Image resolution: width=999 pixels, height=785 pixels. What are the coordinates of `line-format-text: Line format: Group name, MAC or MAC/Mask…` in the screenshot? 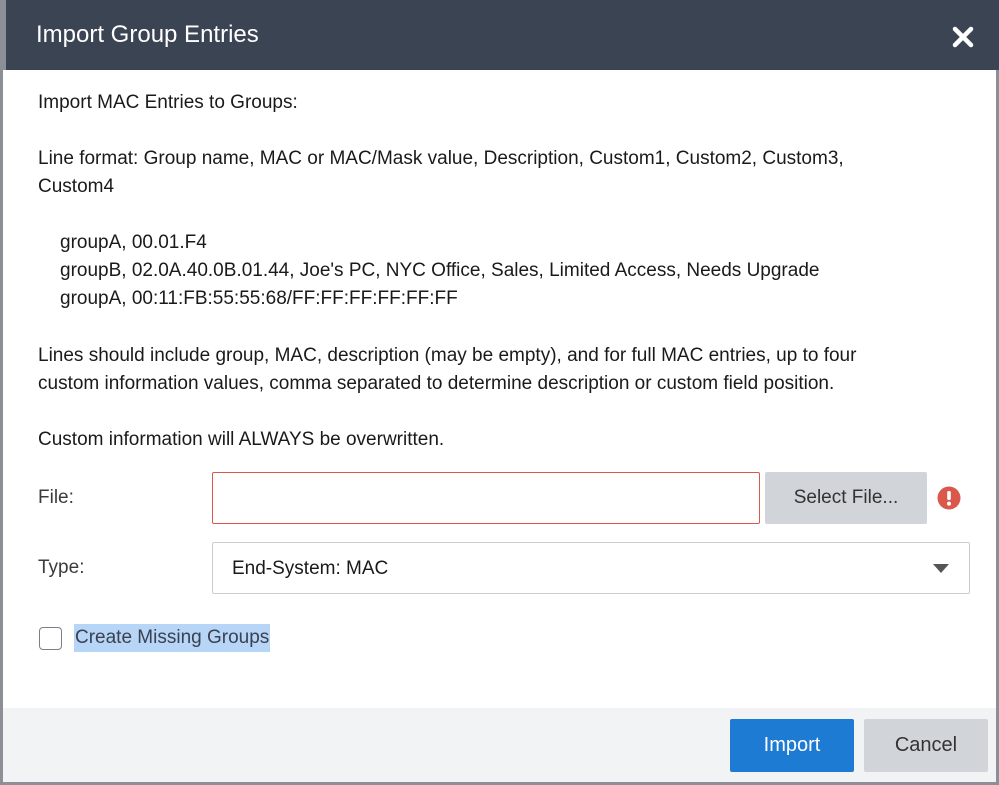 It's located at (441, 158).